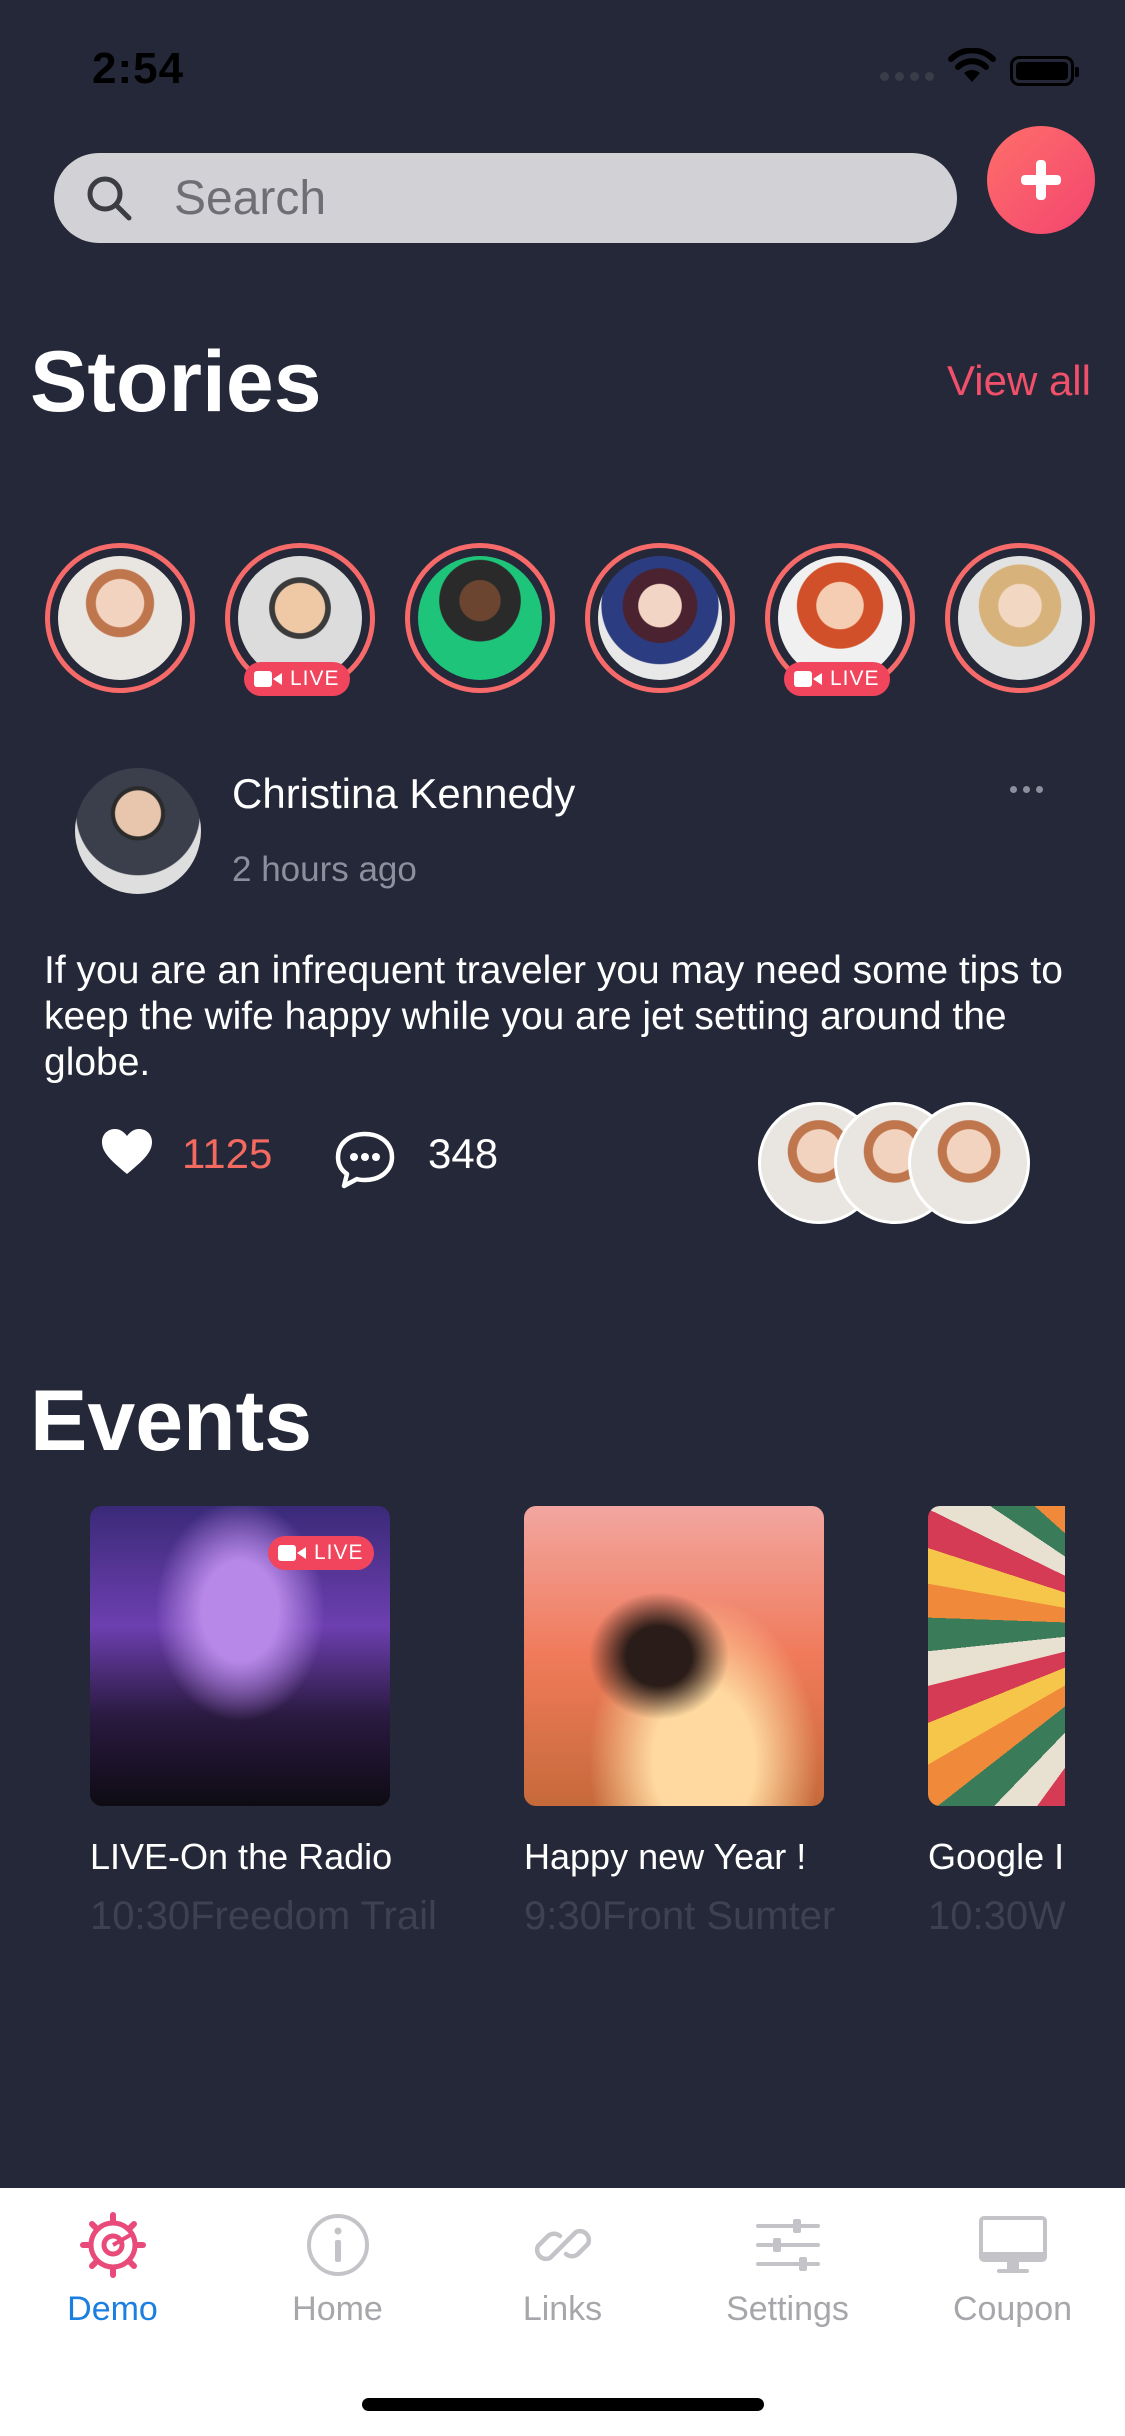  Describe the element at coordinates (562, 2309) in the screenshot. I see `tab-label: Links` at that location.